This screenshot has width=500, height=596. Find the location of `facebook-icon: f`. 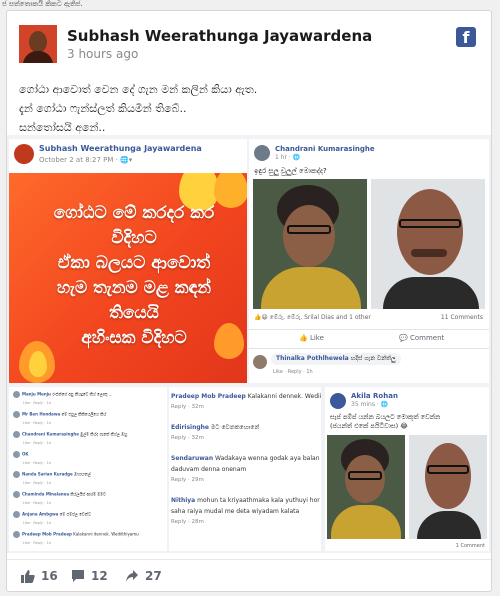

facebook-icon: f is located at coordinates (466, 37).